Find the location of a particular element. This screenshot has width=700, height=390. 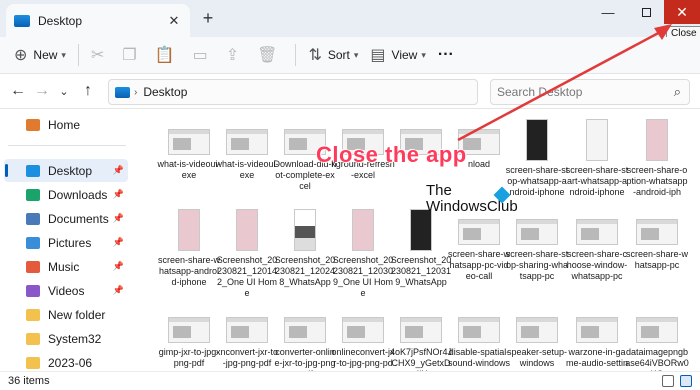

sidebar-item-label: Pictures is located at coordinates (70, 242).